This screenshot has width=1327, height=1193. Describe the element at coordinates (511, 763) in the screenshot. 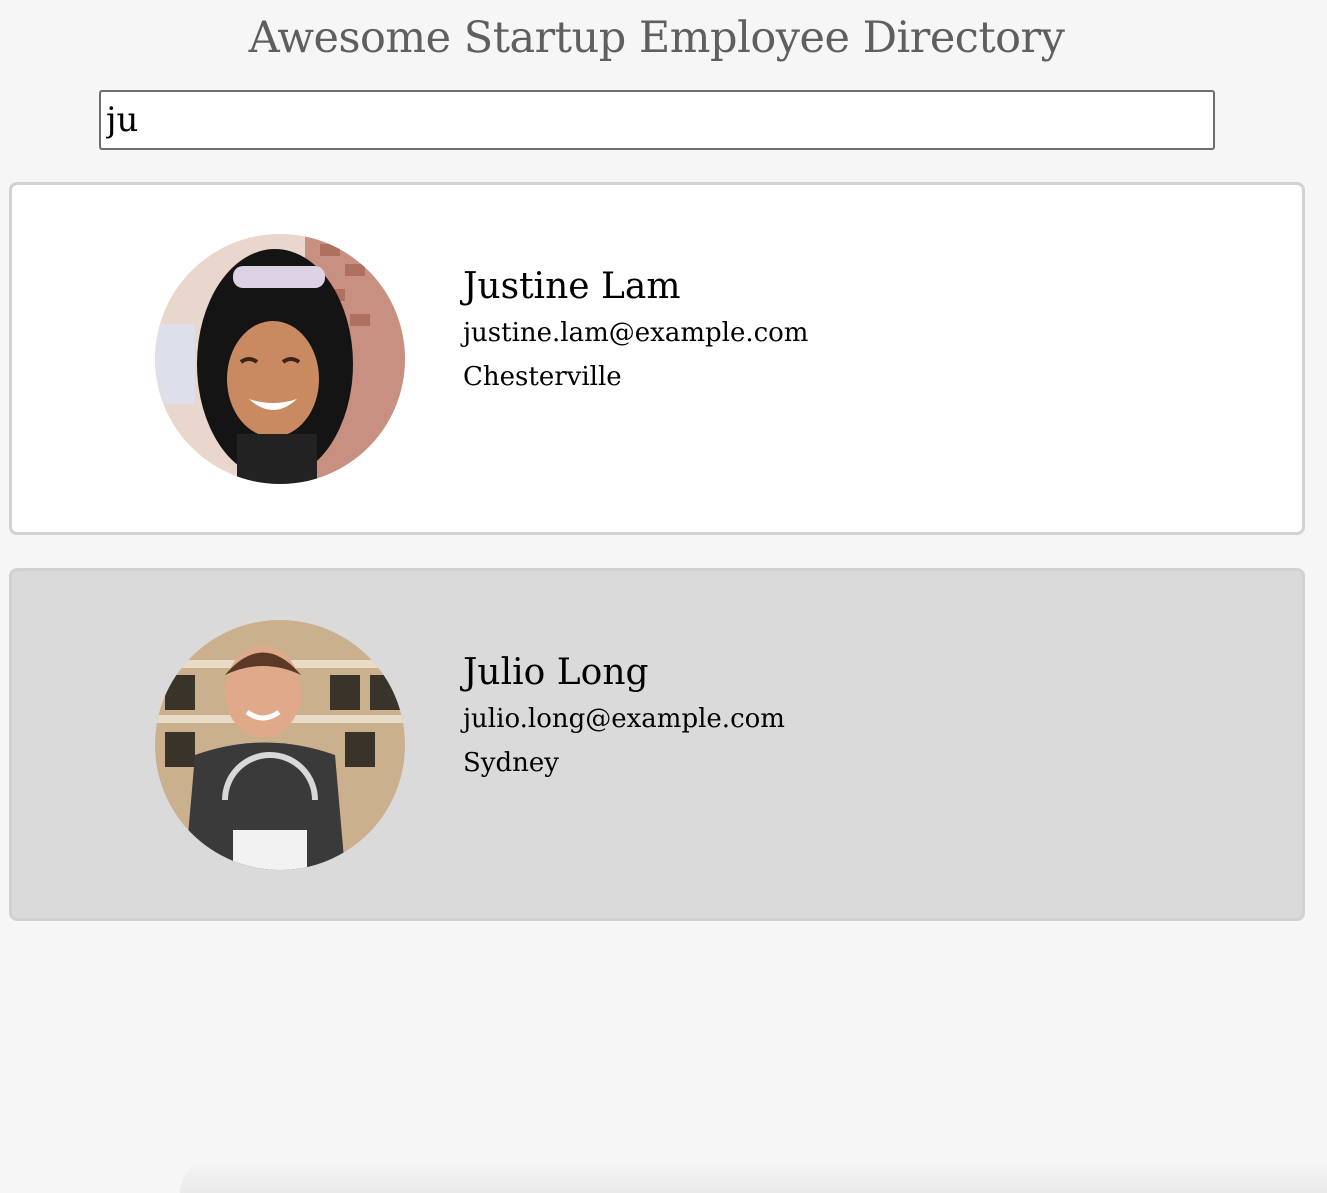

I see `employee-city: Sydney` at that location.